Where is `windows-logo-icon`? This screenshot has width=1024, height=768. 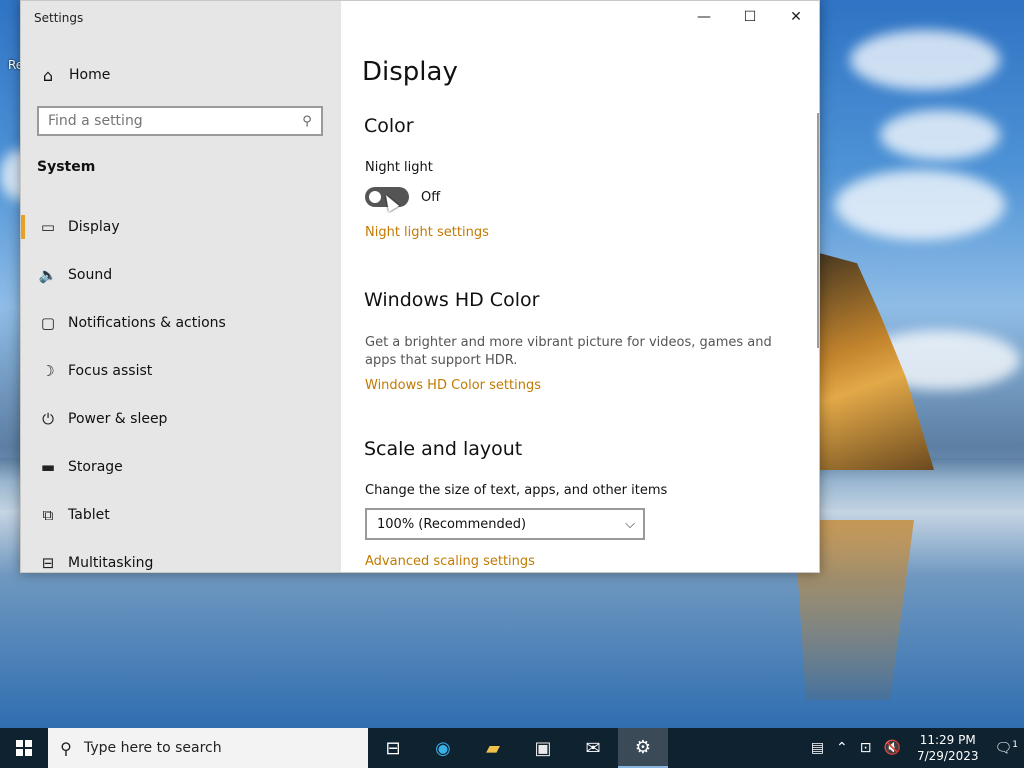
windows-logo-icon is located at coordinates (24, 748).